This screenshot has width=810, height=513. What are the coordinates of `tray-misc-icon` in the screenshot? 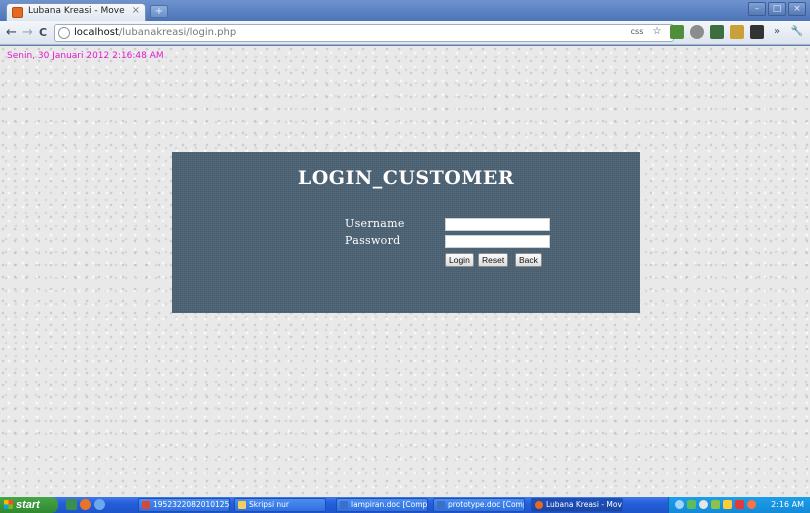 It's located at (751, 504).